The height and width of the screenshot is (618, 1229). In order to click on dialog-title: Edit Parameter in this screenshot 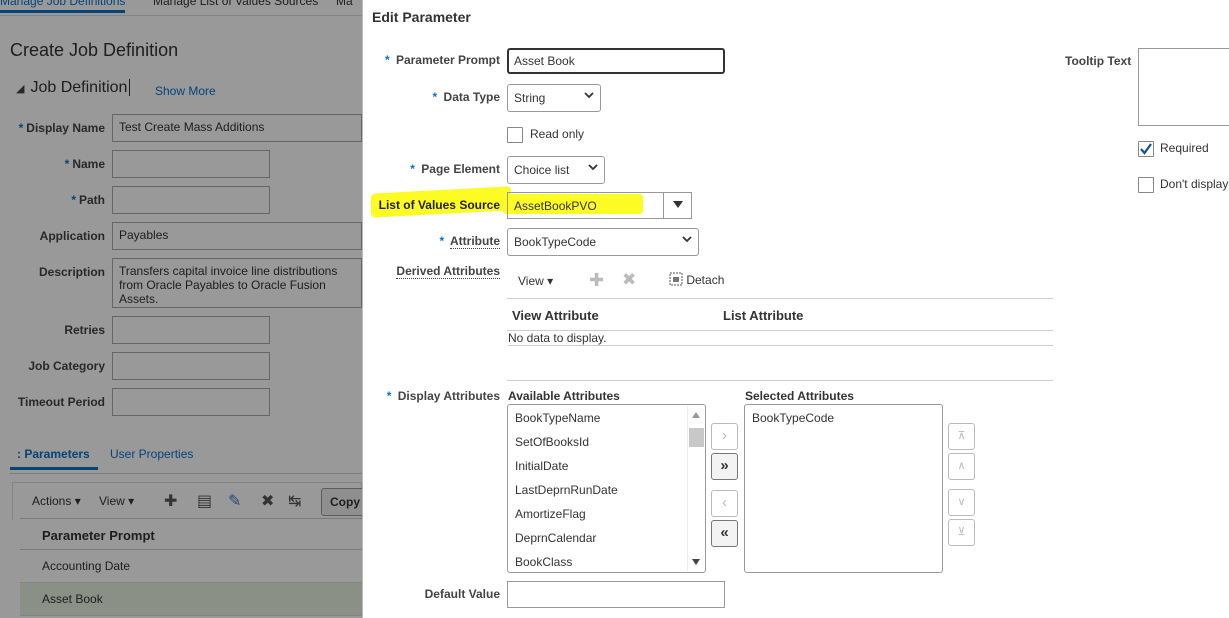, I will do `click(421, 17)`.